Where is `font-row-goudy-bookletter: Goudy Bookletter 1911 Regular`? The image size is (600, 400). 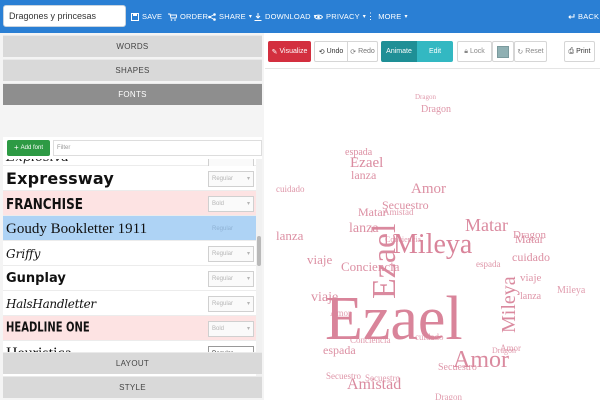
font-row-goudy-bookletter: Goudy Bookletter 1911 Regular is located at coordinates (129, 228).